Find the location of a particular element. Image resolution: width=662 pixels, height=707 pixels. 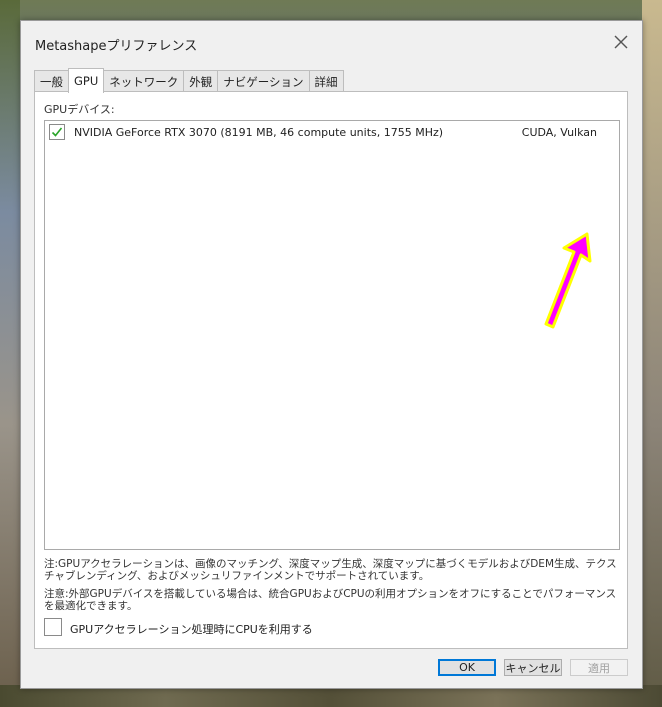

ok-button: OK is located at coordinates (467, 667).